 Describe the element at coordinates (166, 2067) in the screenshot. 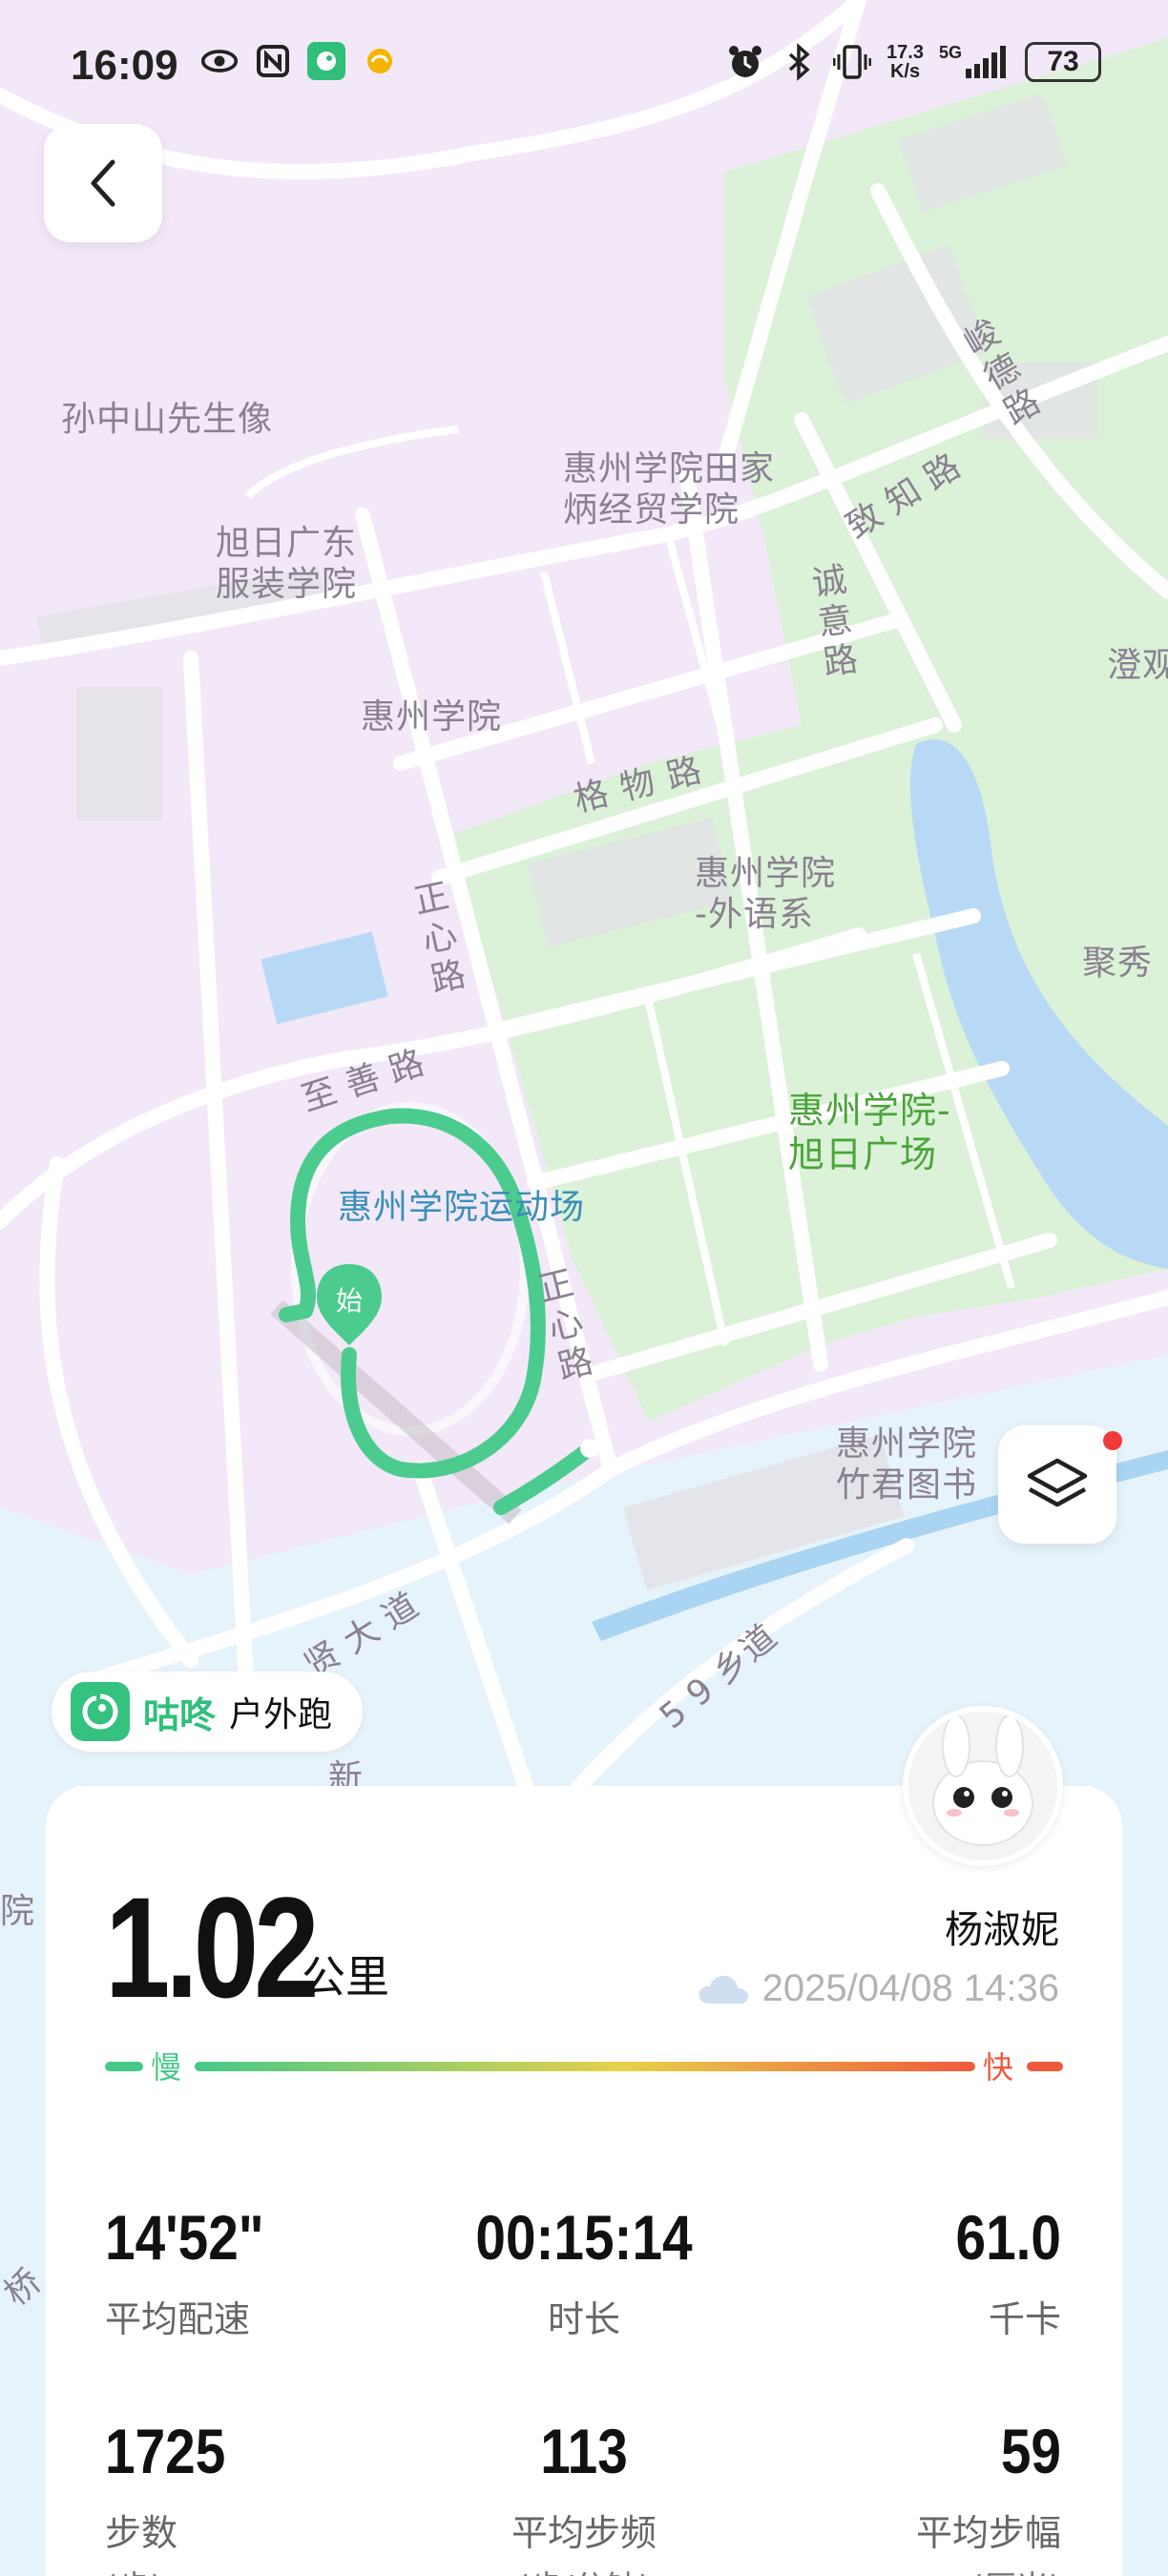

I see `pace-slow-label: 慢` at that location.